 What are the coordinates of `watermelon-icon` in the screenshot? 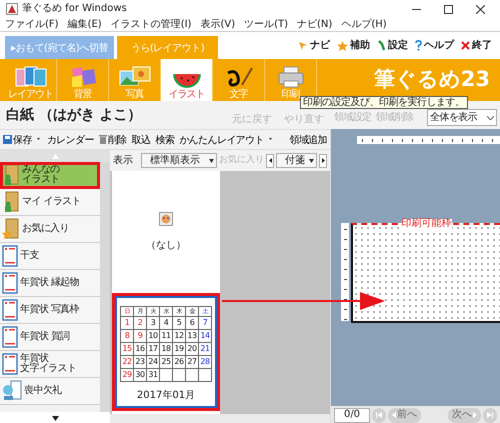 It's located at (187, 81).